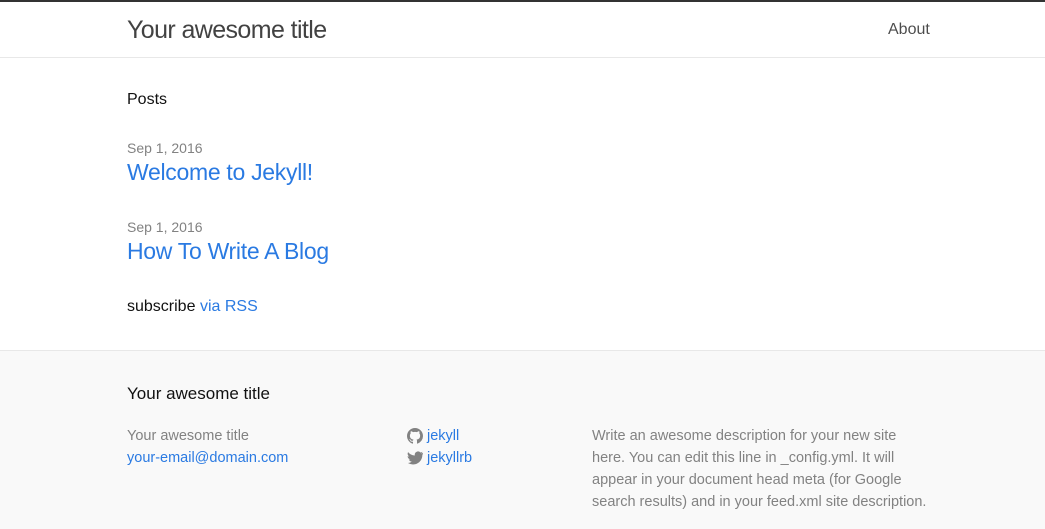 The width and height of the screenshot is (1045, 529). Describe the element at coordinates (207, 447) in the screenshot. I see `footer-contact-column: Your awesome title your-email@domain.com` at that location.